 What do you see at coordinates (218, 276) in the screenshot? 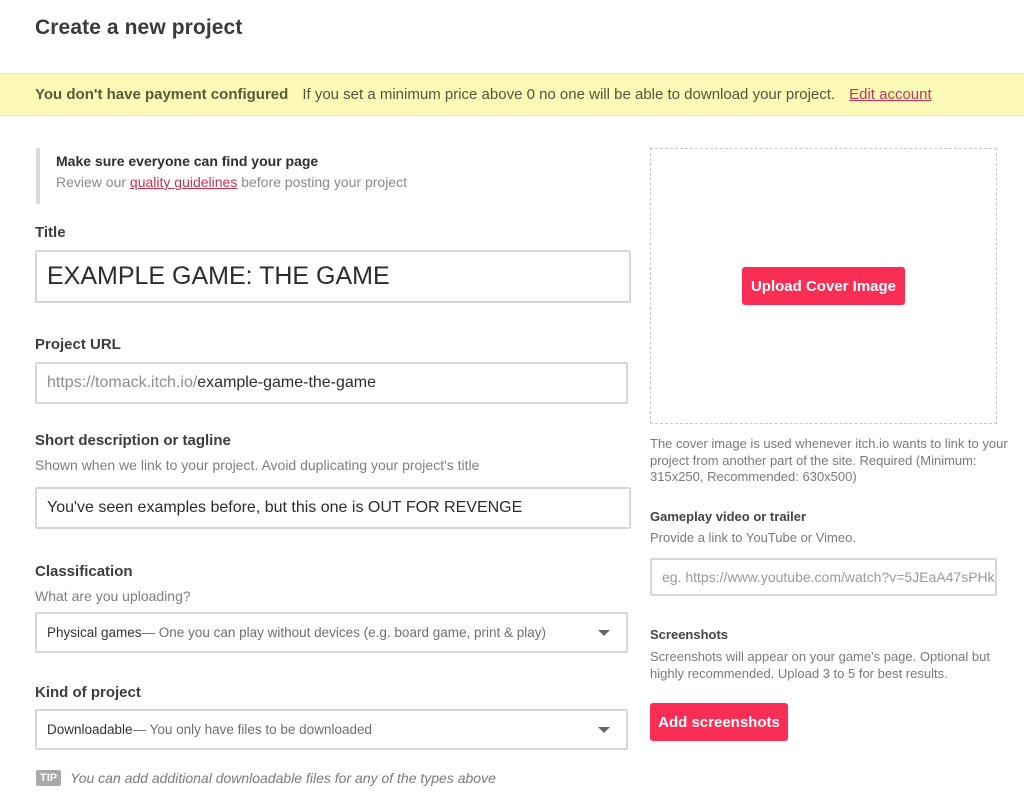
I see `title-input-value: EXAMPLE GAME: THE GAME` at bounding box center [218, 276].